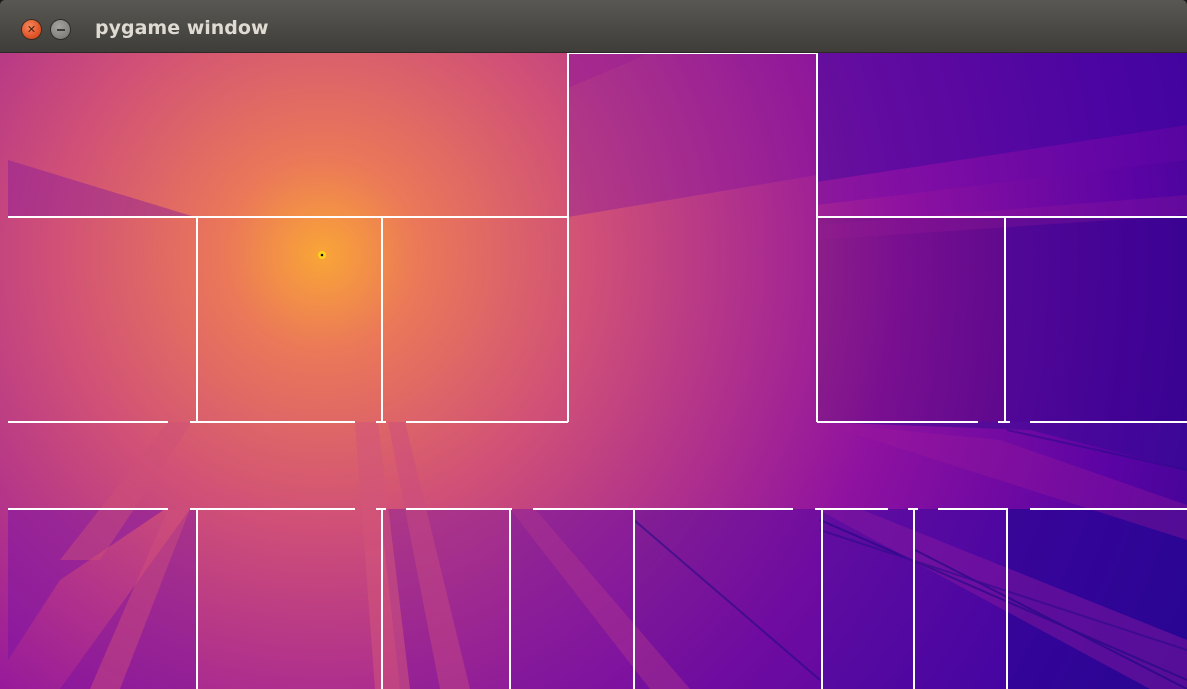  I want to click on title-bar: ✕ pygame window, so click(593, 26).